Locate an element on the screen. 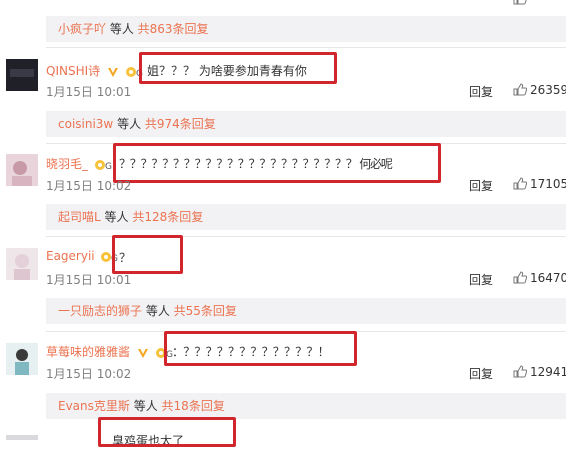 The width and height of the screenshot is (566, 449). reply-user: coisini3w is located at coordinates (85, 124).